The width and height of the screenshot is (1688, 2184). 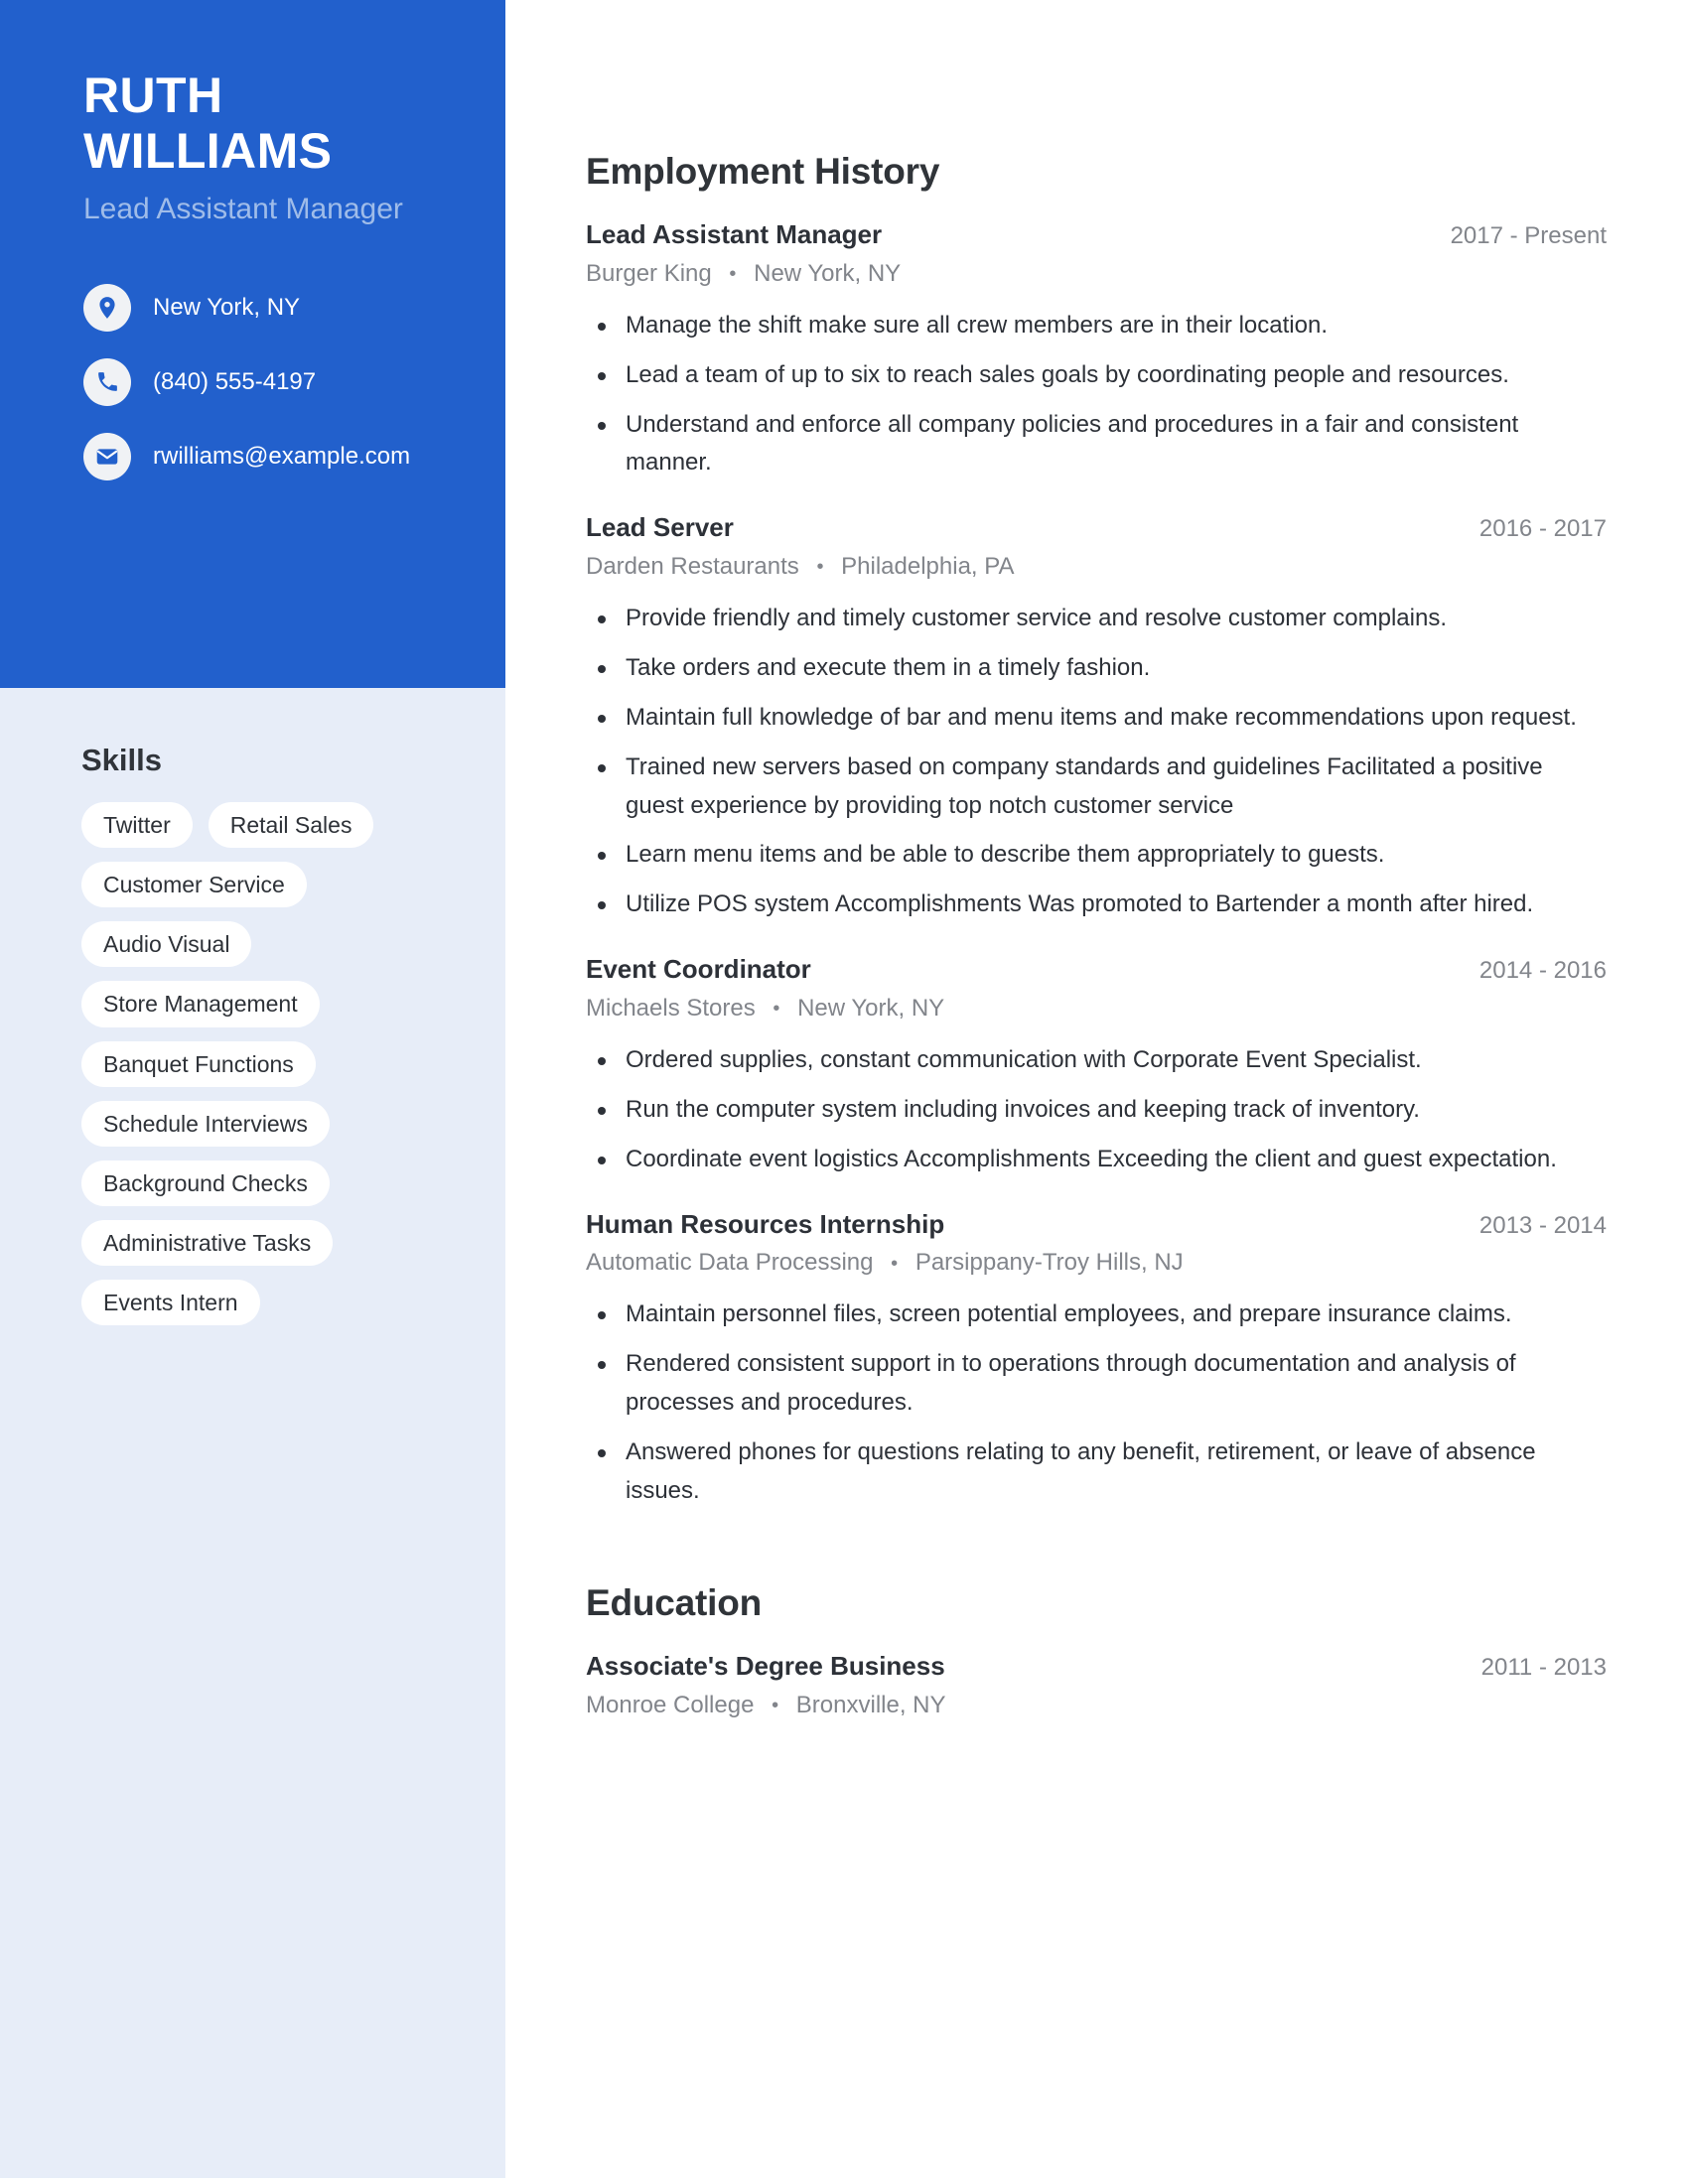 What do you see at coordinates (208, 123) in the screenshot?
I see `candidate-name: RUTH WILLIAMS` at bounding box center [208, 123].